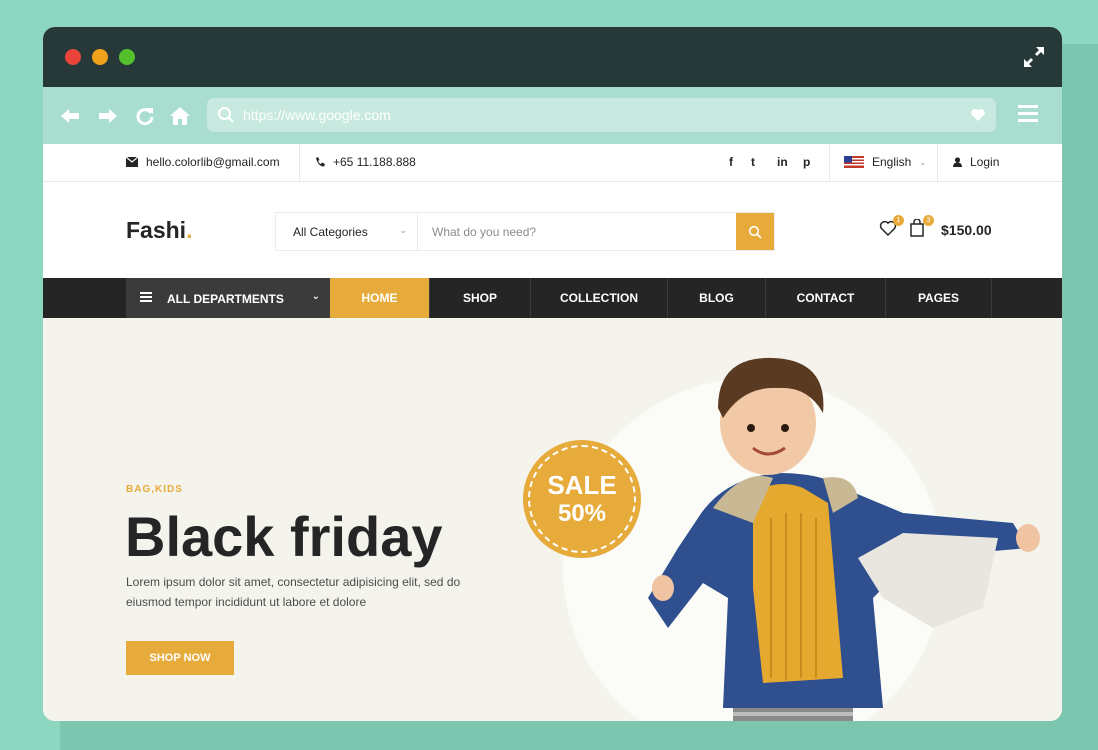 This screenshot has width=1098, height=750. What do you see at coordinates (753, 162) in the screenshot?
I see `twitter-icon: t` at bounding box center [753, 162].